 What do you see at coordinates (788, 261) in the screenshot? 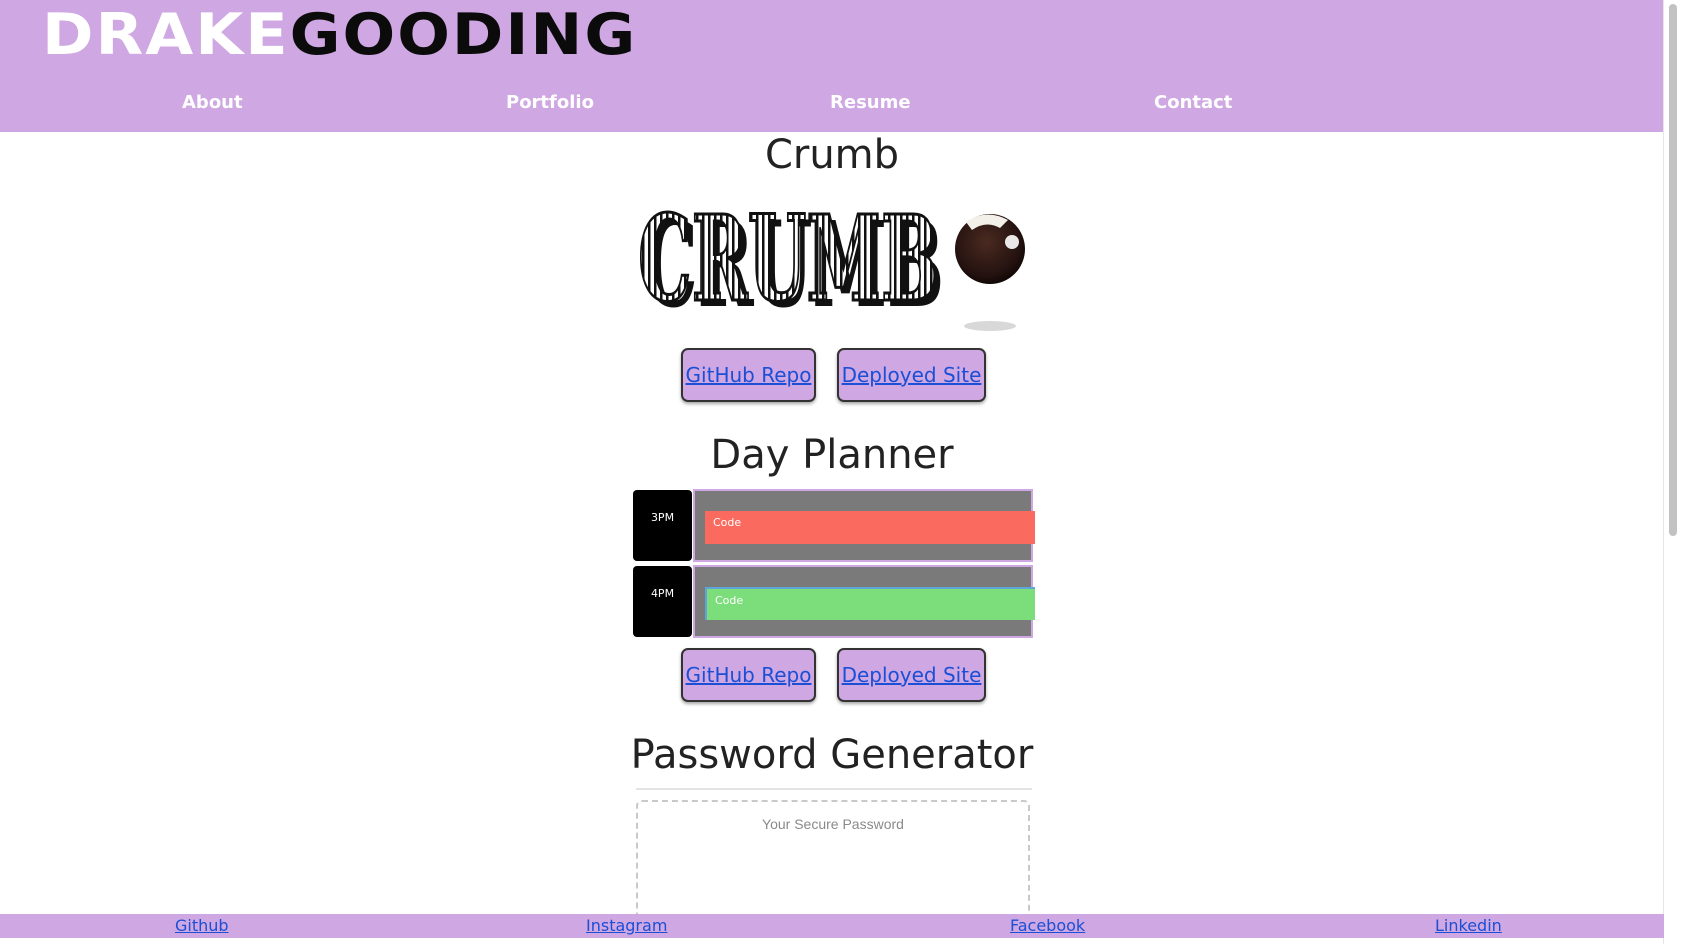
I see `crumb-logo-text: CRUMB` at bounding box center [788, 261].